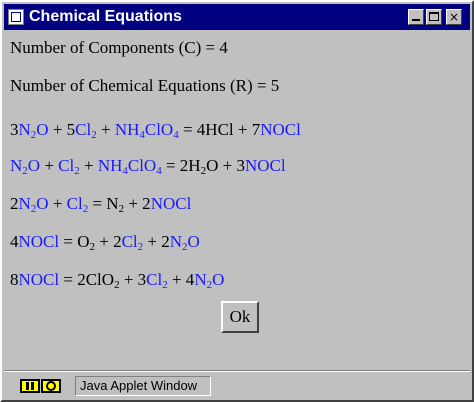  I want to click on formula-text: 3, so click(14, 129).